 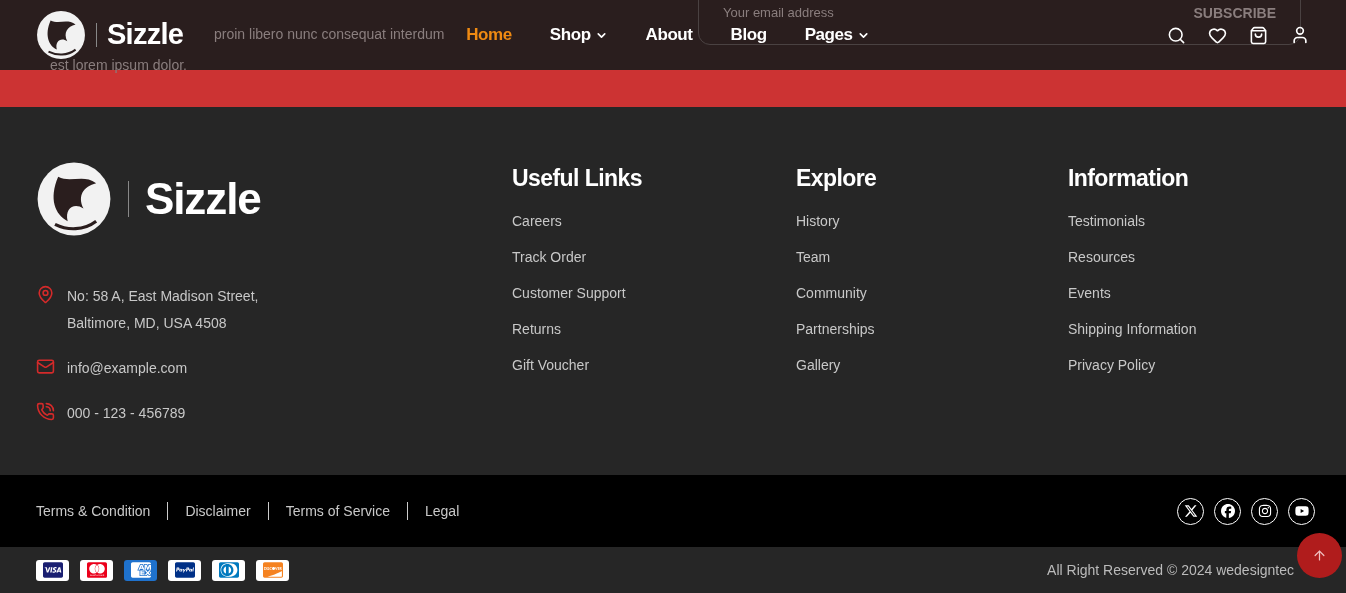 What do you see at coordinates (1176, 35) in the screenshot?
I see `search-icon` at bounding box center [1176, 35].